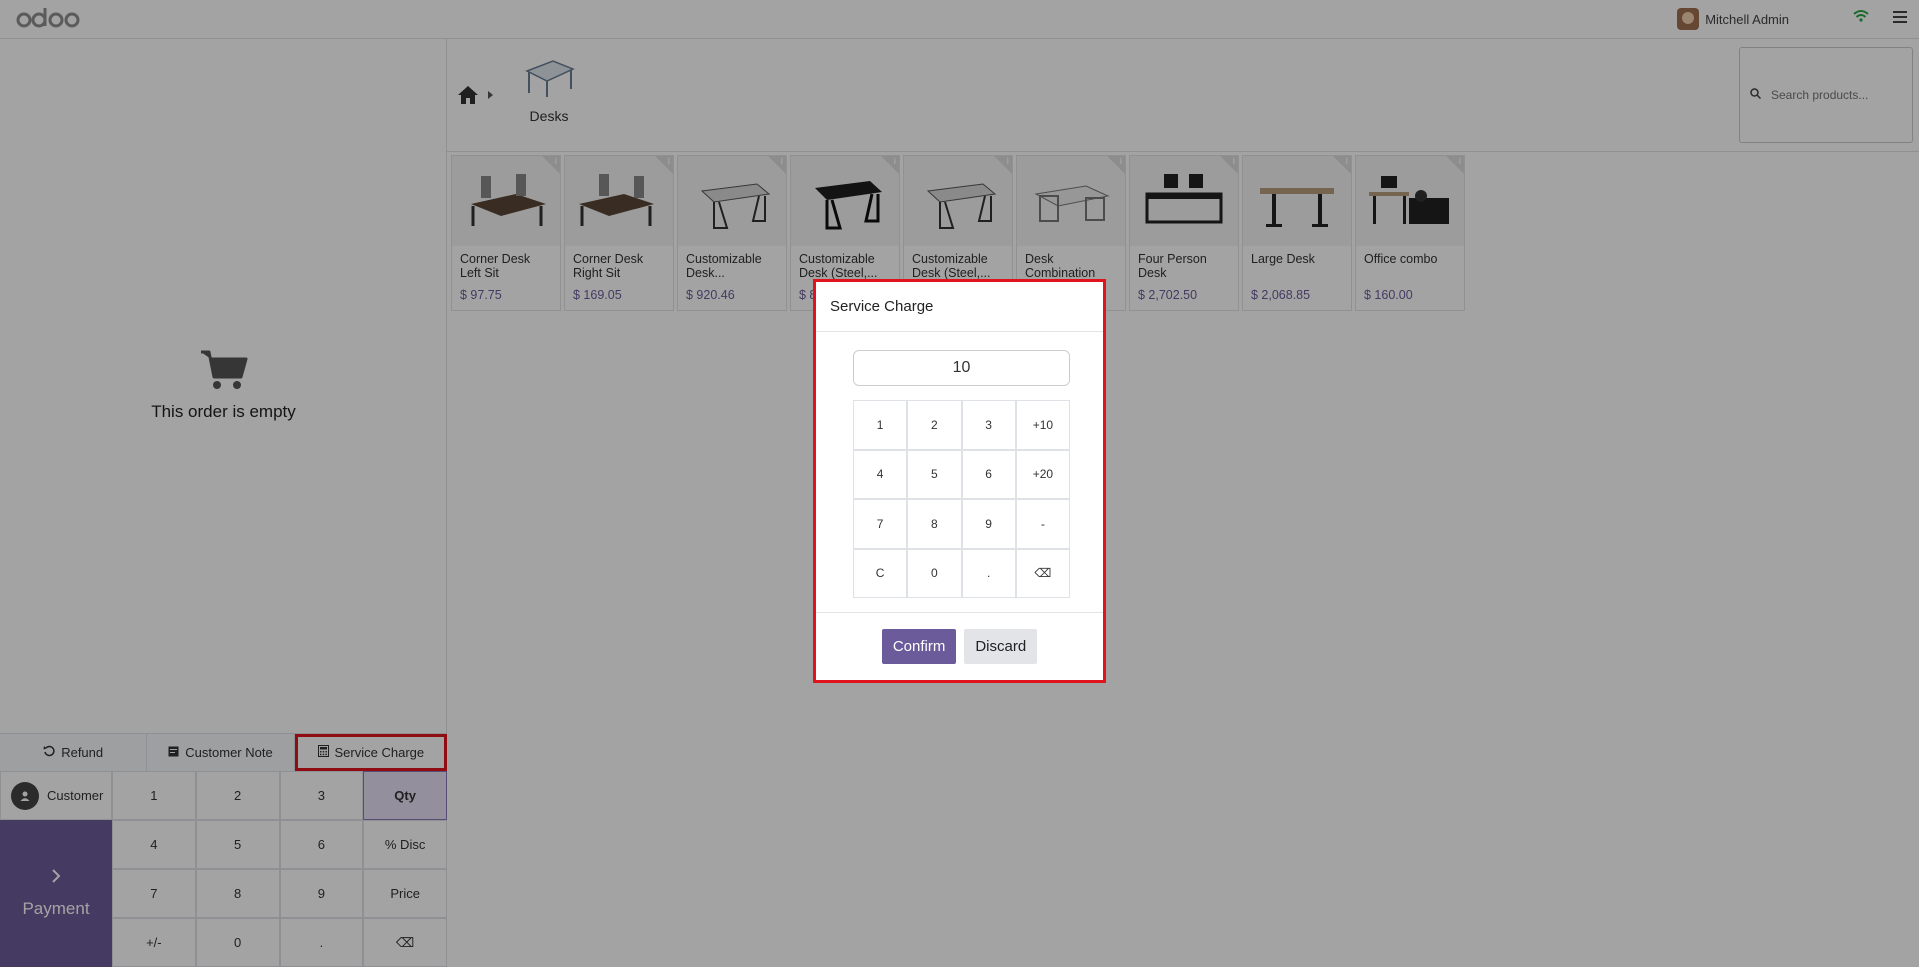 The image size is (1919, 967). Describe the element at coordinates (959, 646) in the screenshot. I see `dialog-footer: Confirm Discard` at that location.